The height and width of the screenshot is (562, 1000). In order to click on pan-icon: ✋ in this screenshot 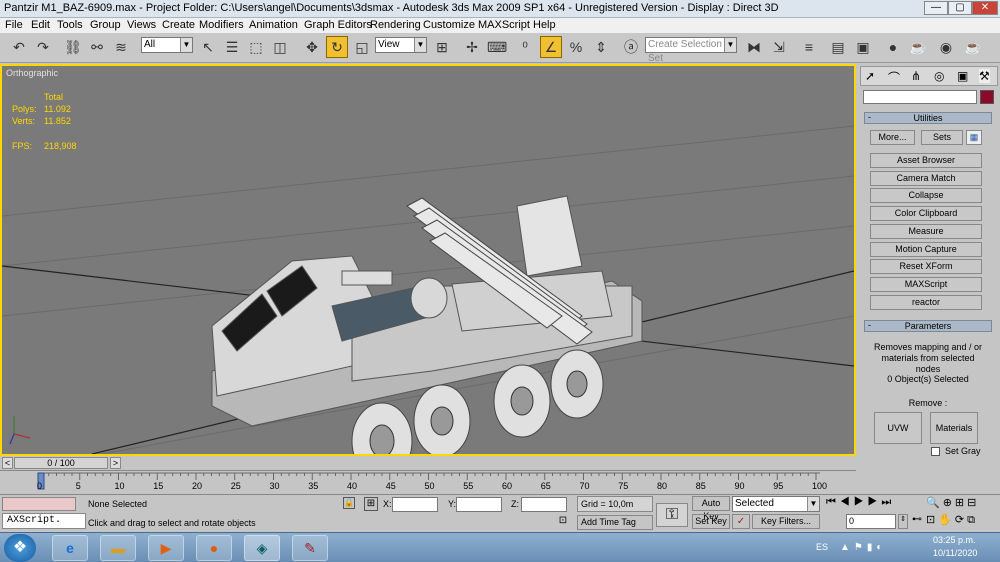, I will do `click(946, 520)`.